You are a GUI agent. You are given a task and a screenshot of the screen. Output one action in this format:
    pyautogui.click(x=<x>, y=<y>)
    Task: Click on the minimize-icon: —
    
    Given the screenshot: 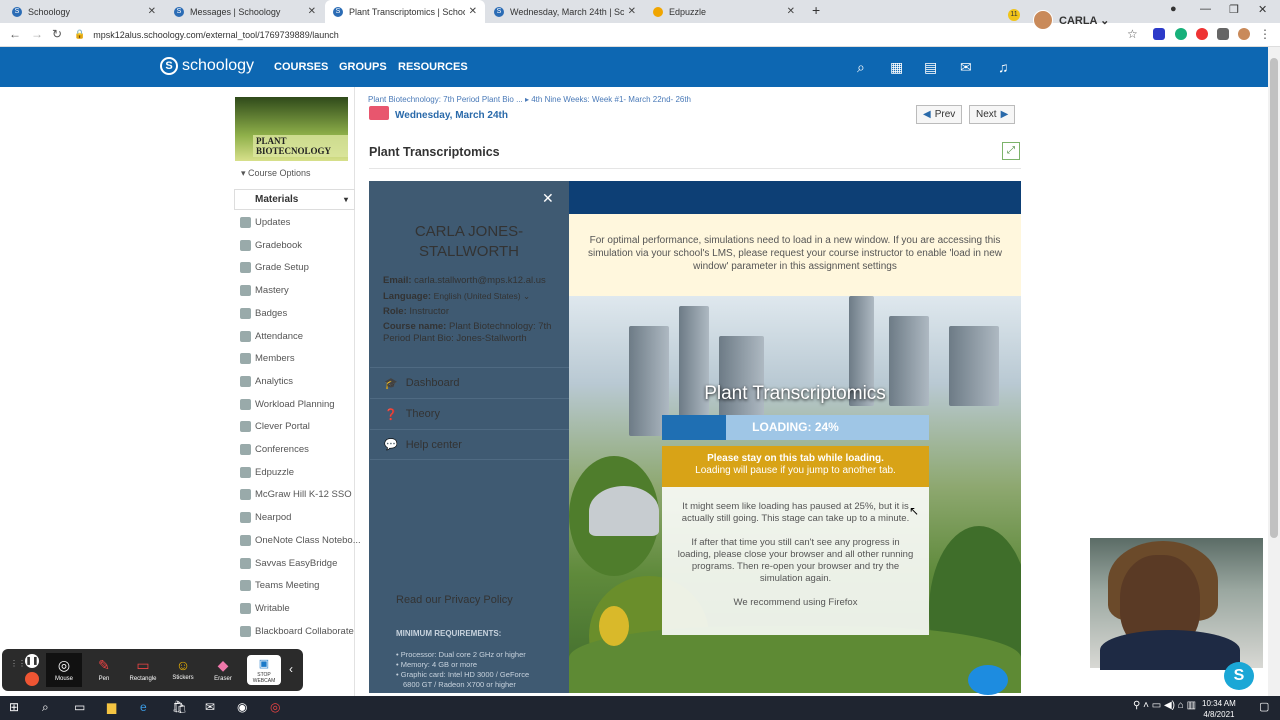 What is the action you would take?
    pyautogui.click(x=1205, y=9)
    